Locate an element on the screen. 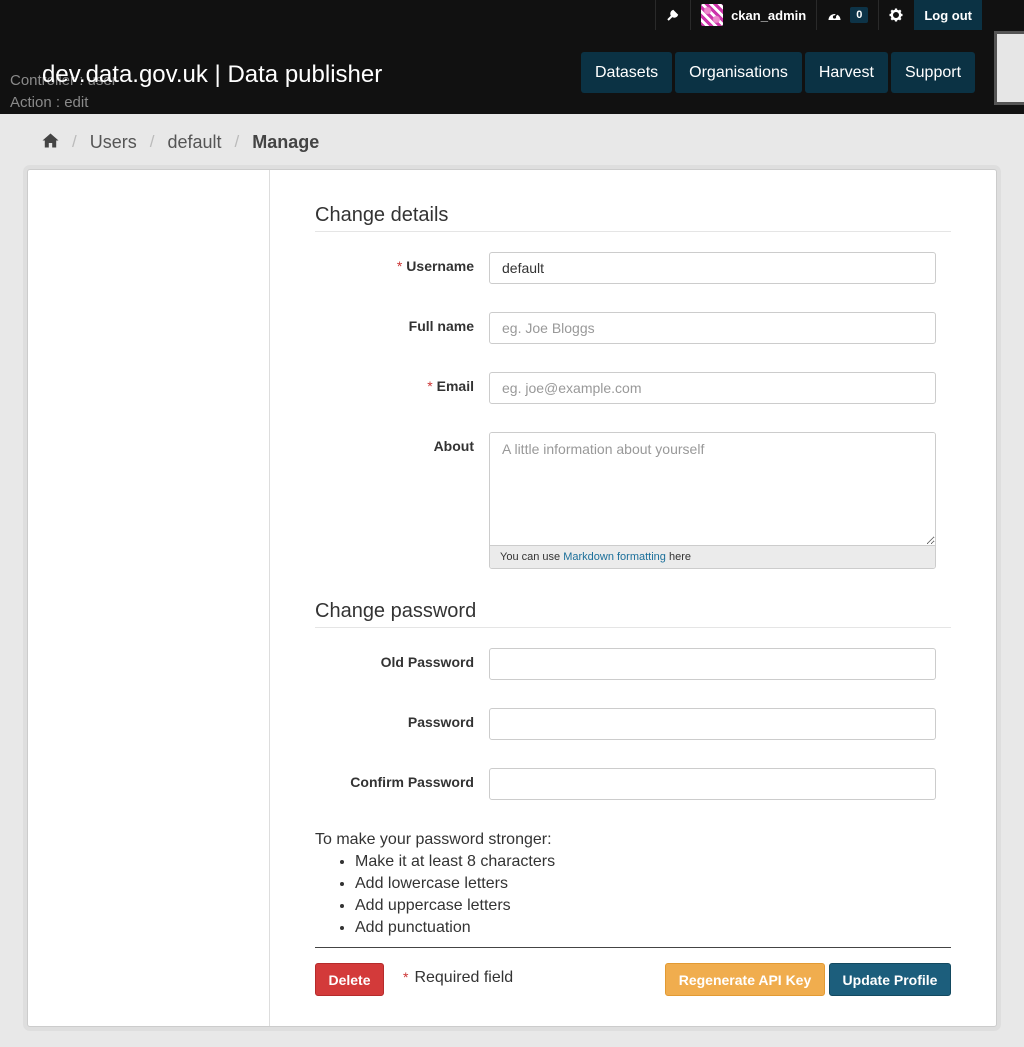  confirm-password-label: Confirm Password is located at coordinates (412, 782).